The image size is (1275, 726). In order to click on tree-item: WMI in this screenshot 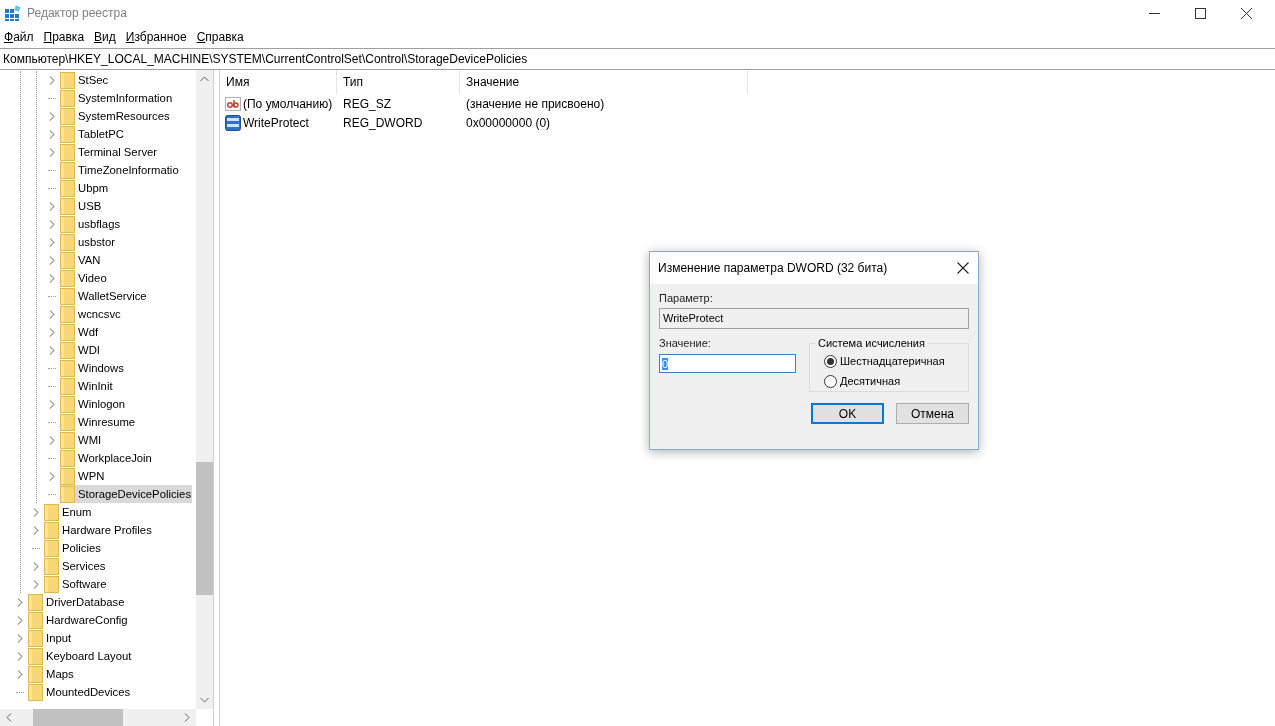, I will do `click(81, 440)`.